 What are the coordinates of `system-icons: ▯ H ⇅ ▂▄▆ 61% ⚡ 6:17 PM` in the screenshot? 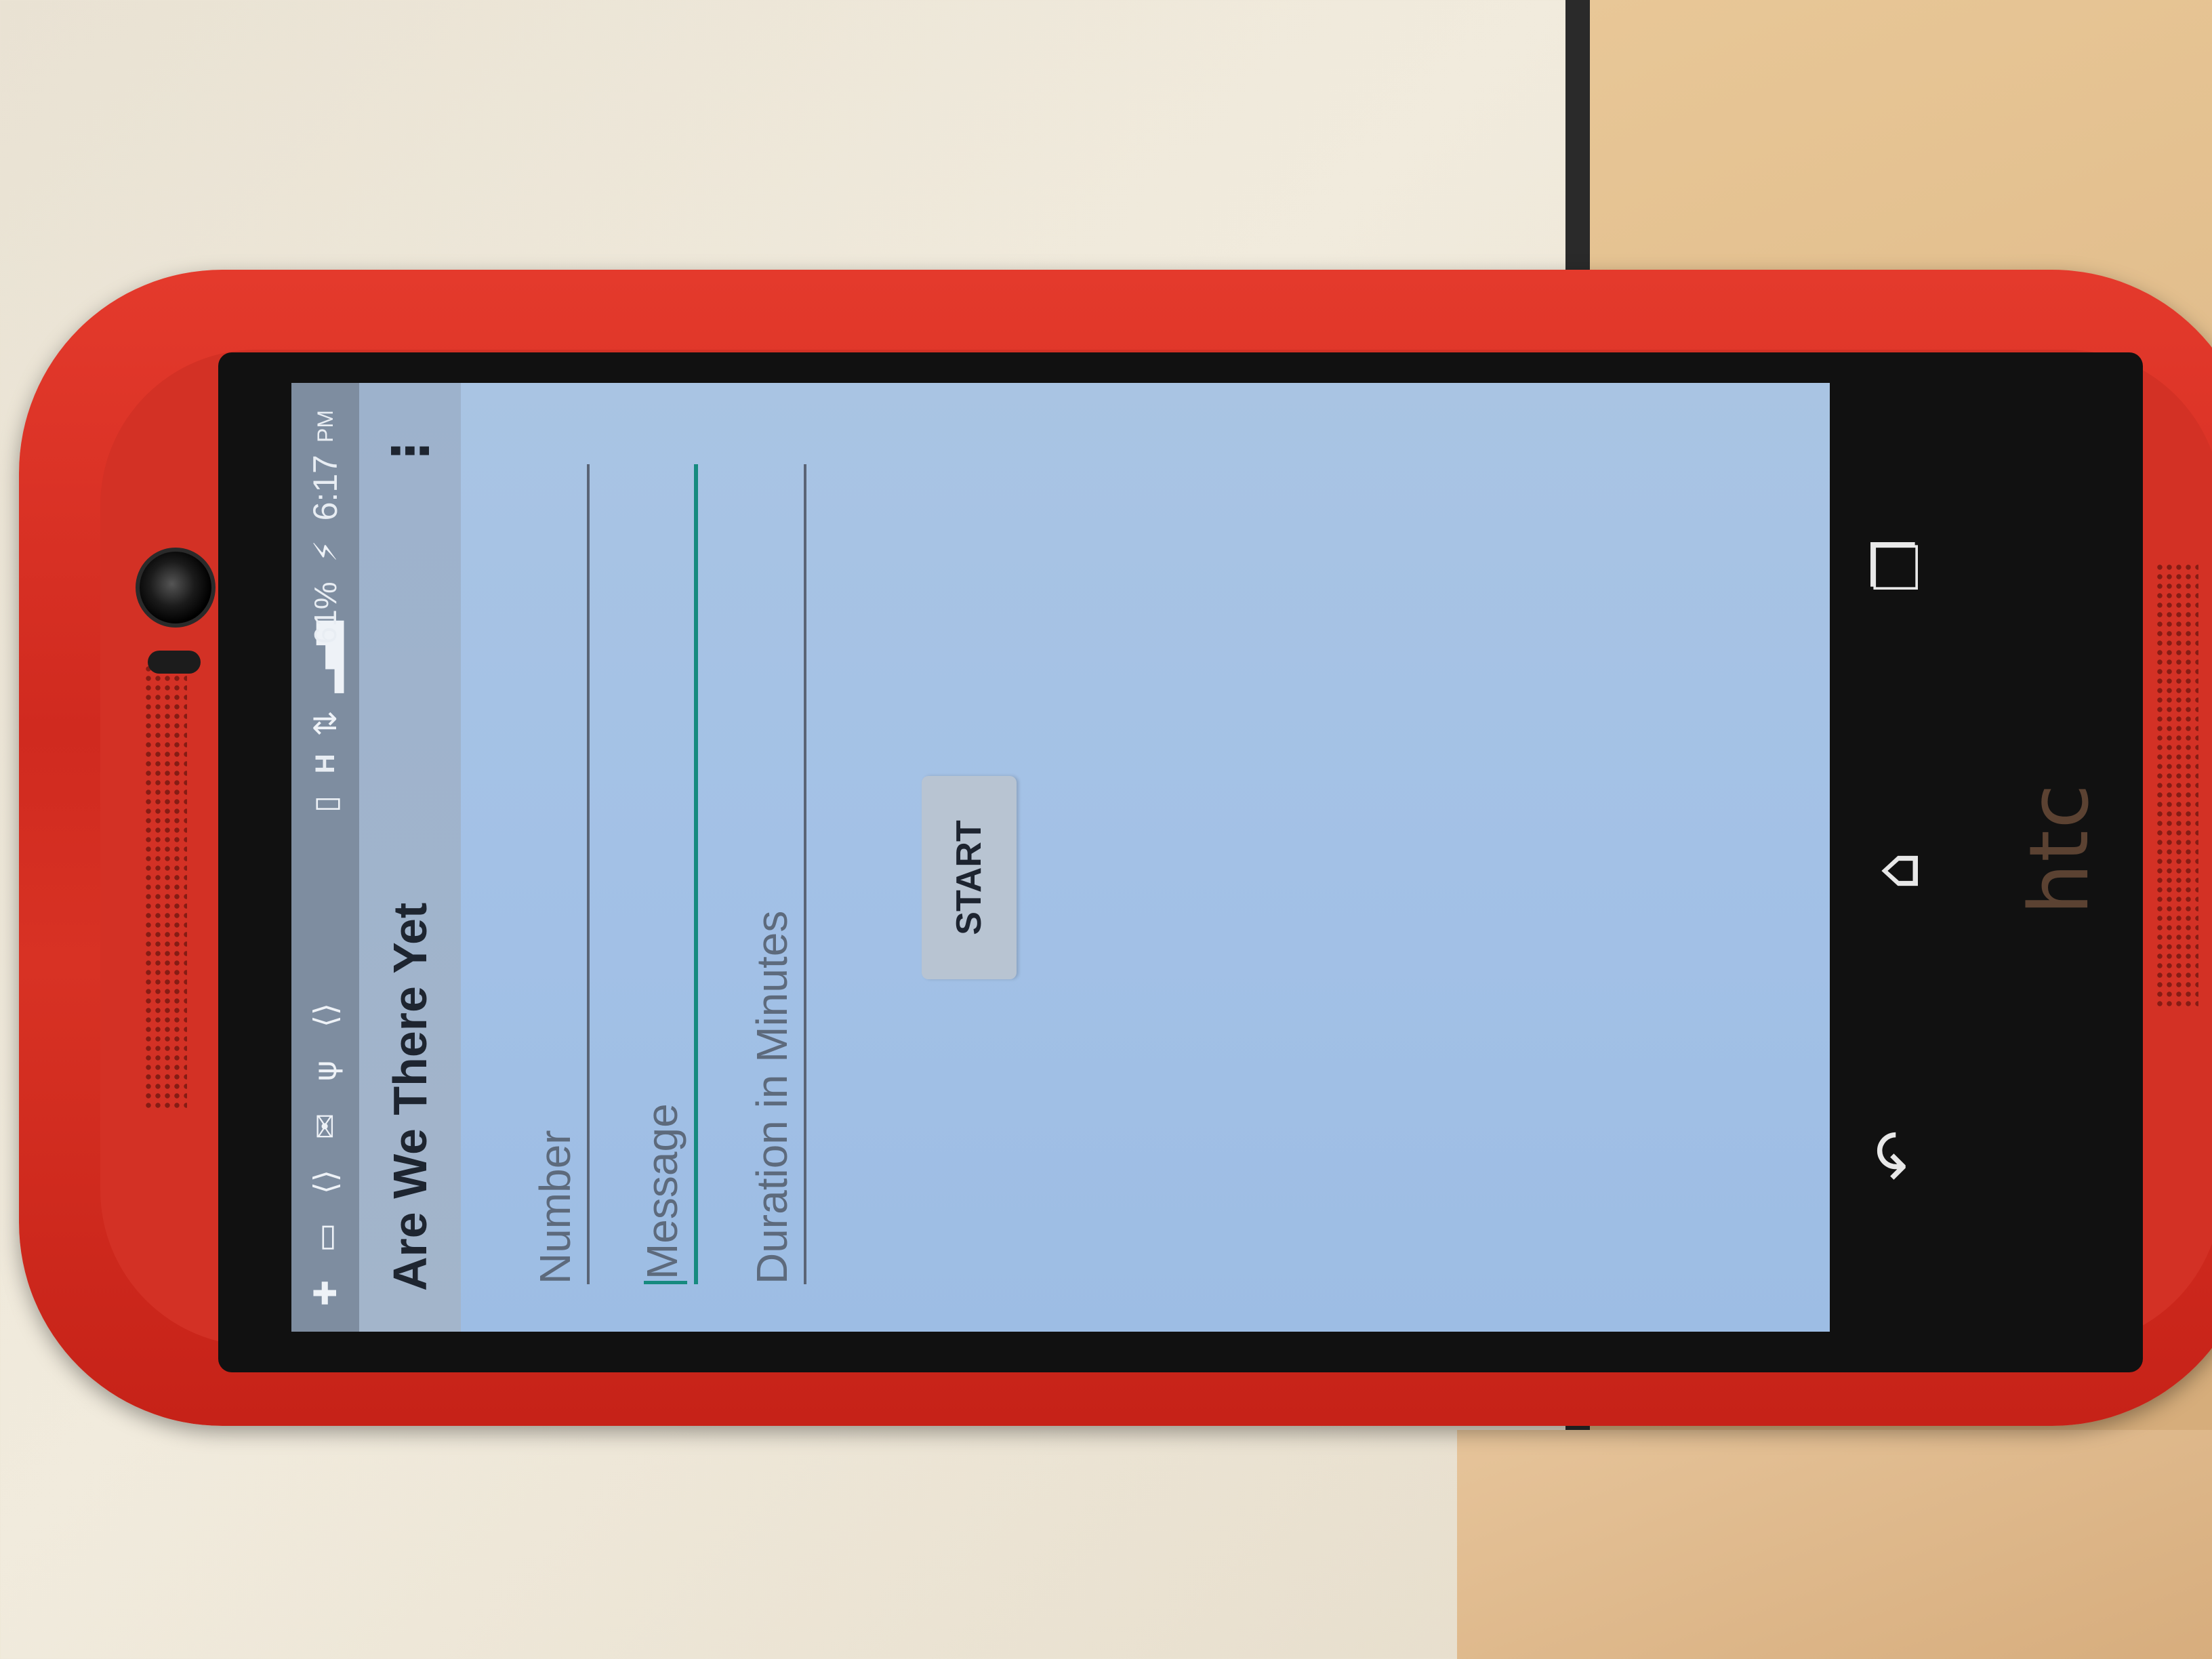 It's located at (325, 602).